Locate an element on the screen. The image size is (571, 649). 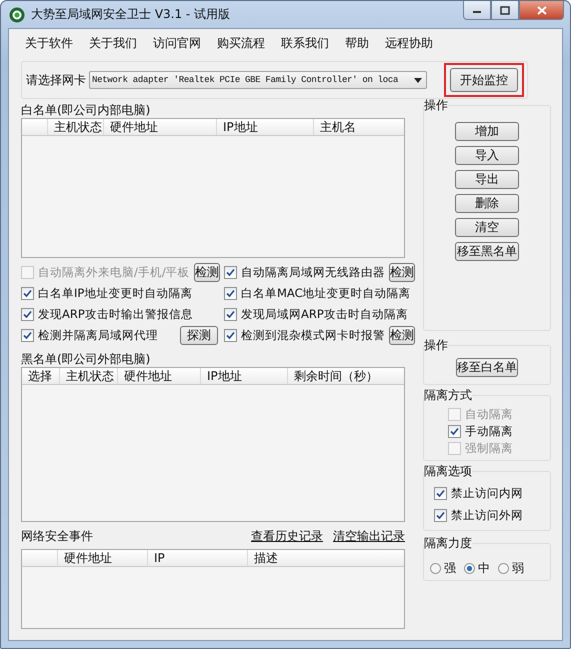
action-button: 导入 is located at coordinates (487, 155).